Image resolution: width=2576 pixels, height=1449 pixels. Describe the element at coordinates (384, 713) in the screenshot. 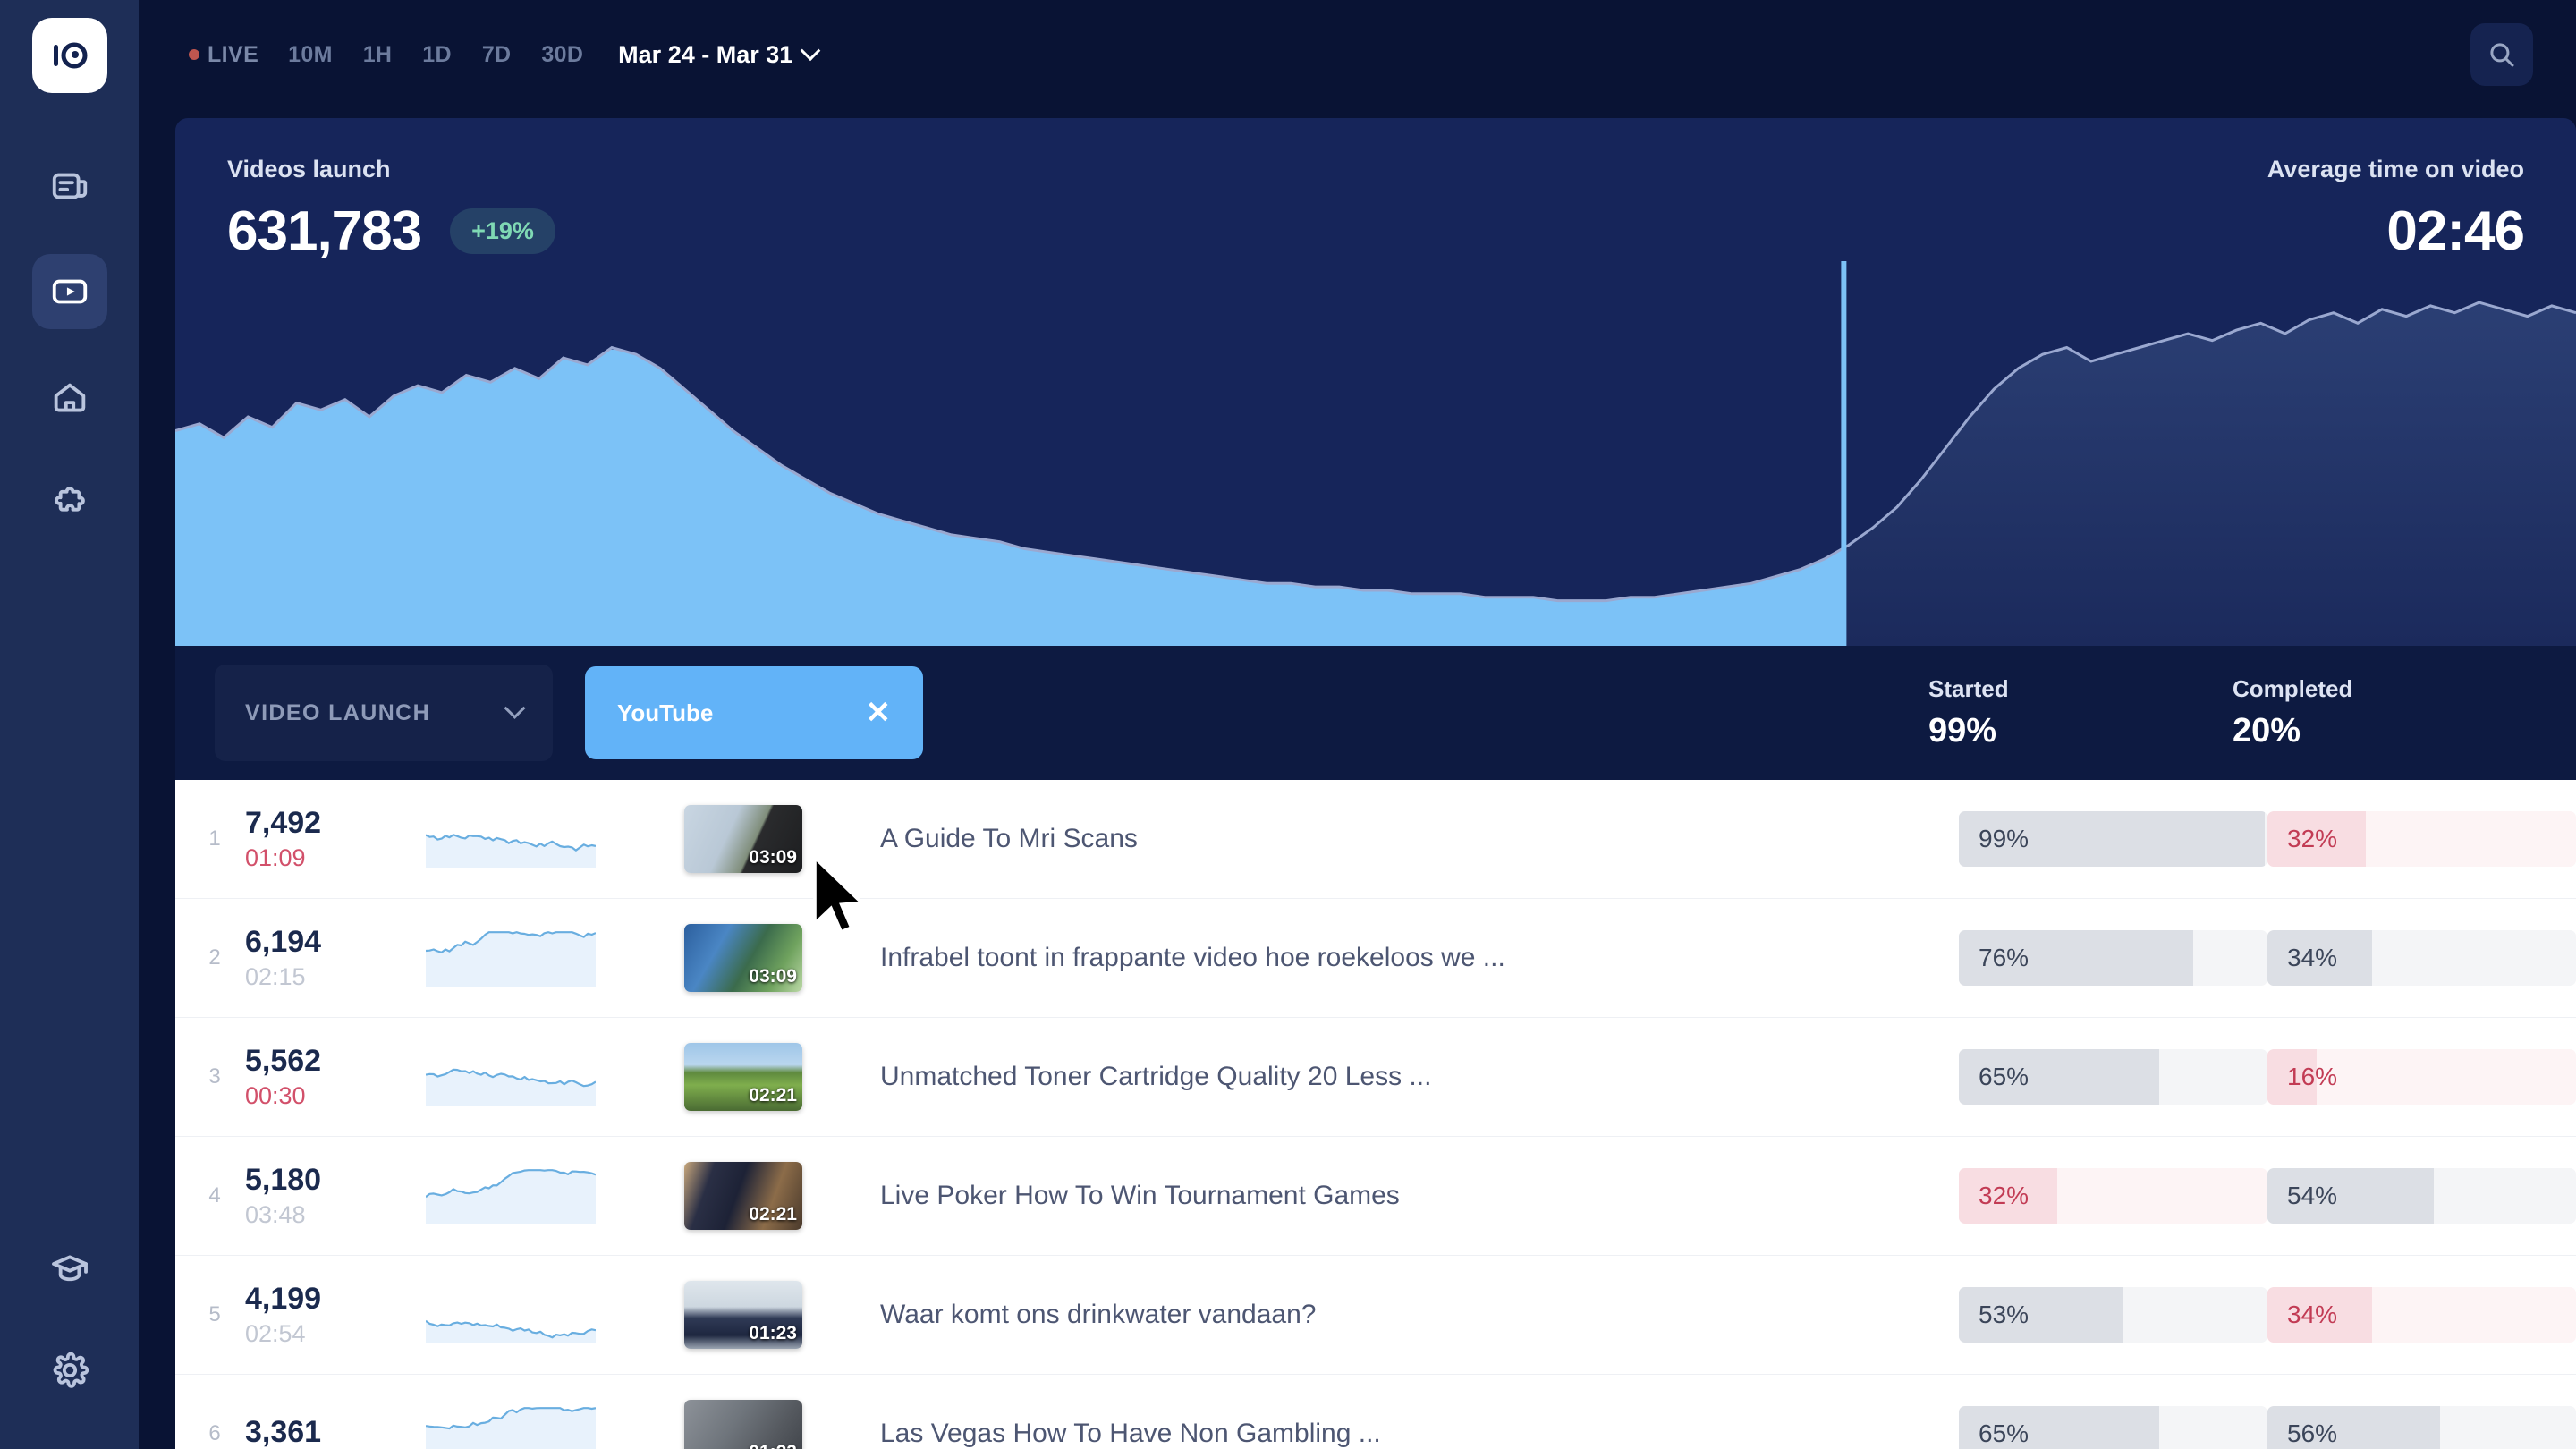

I see `metric-select: VIDEO LAUNCH` at that location.